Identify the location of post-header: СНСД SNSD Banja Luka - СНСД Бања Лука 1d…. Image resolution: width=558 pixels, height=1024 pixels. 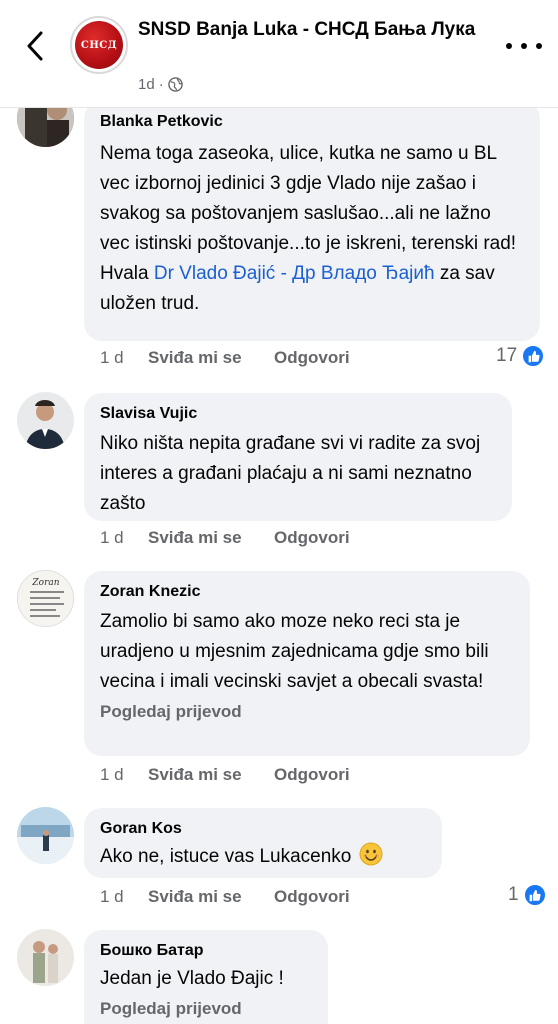
(279, 54).